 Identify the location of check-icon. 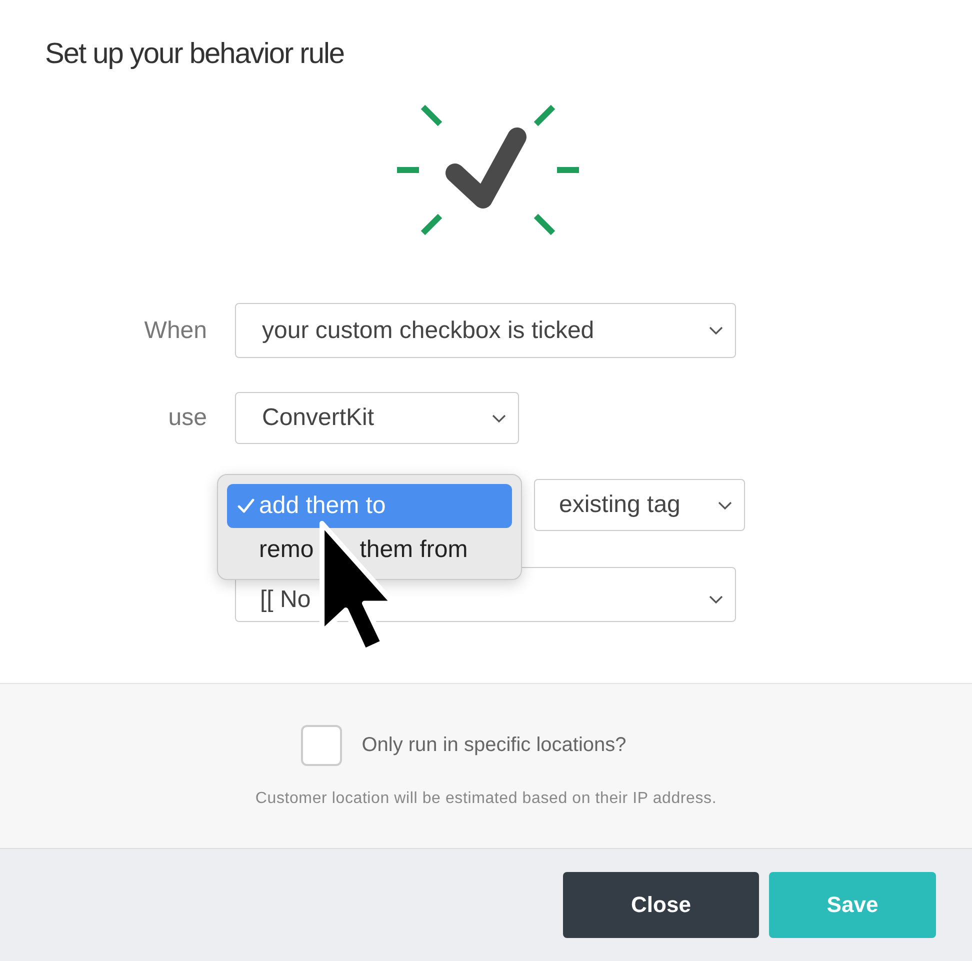
(246, 506).